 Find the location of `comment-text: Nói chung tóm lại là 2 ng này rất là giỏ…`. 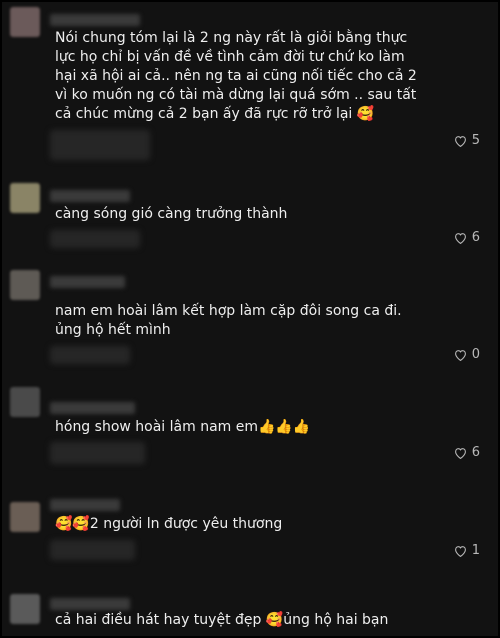

comment-text: Nói chung tóm lại là 2 ng này rất là giỏ… is located at coordinates (238, 76).